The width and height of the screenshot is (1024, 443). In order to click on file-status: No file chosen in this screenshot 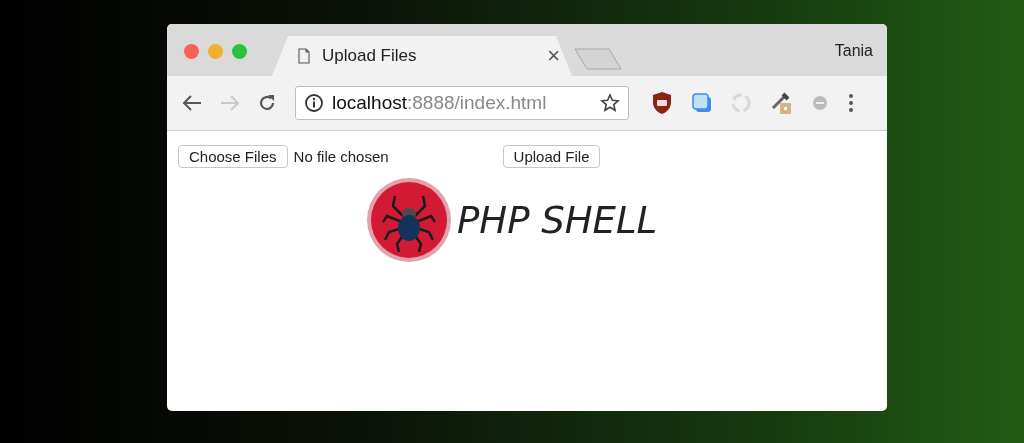, I will do `click(341, 156)`.